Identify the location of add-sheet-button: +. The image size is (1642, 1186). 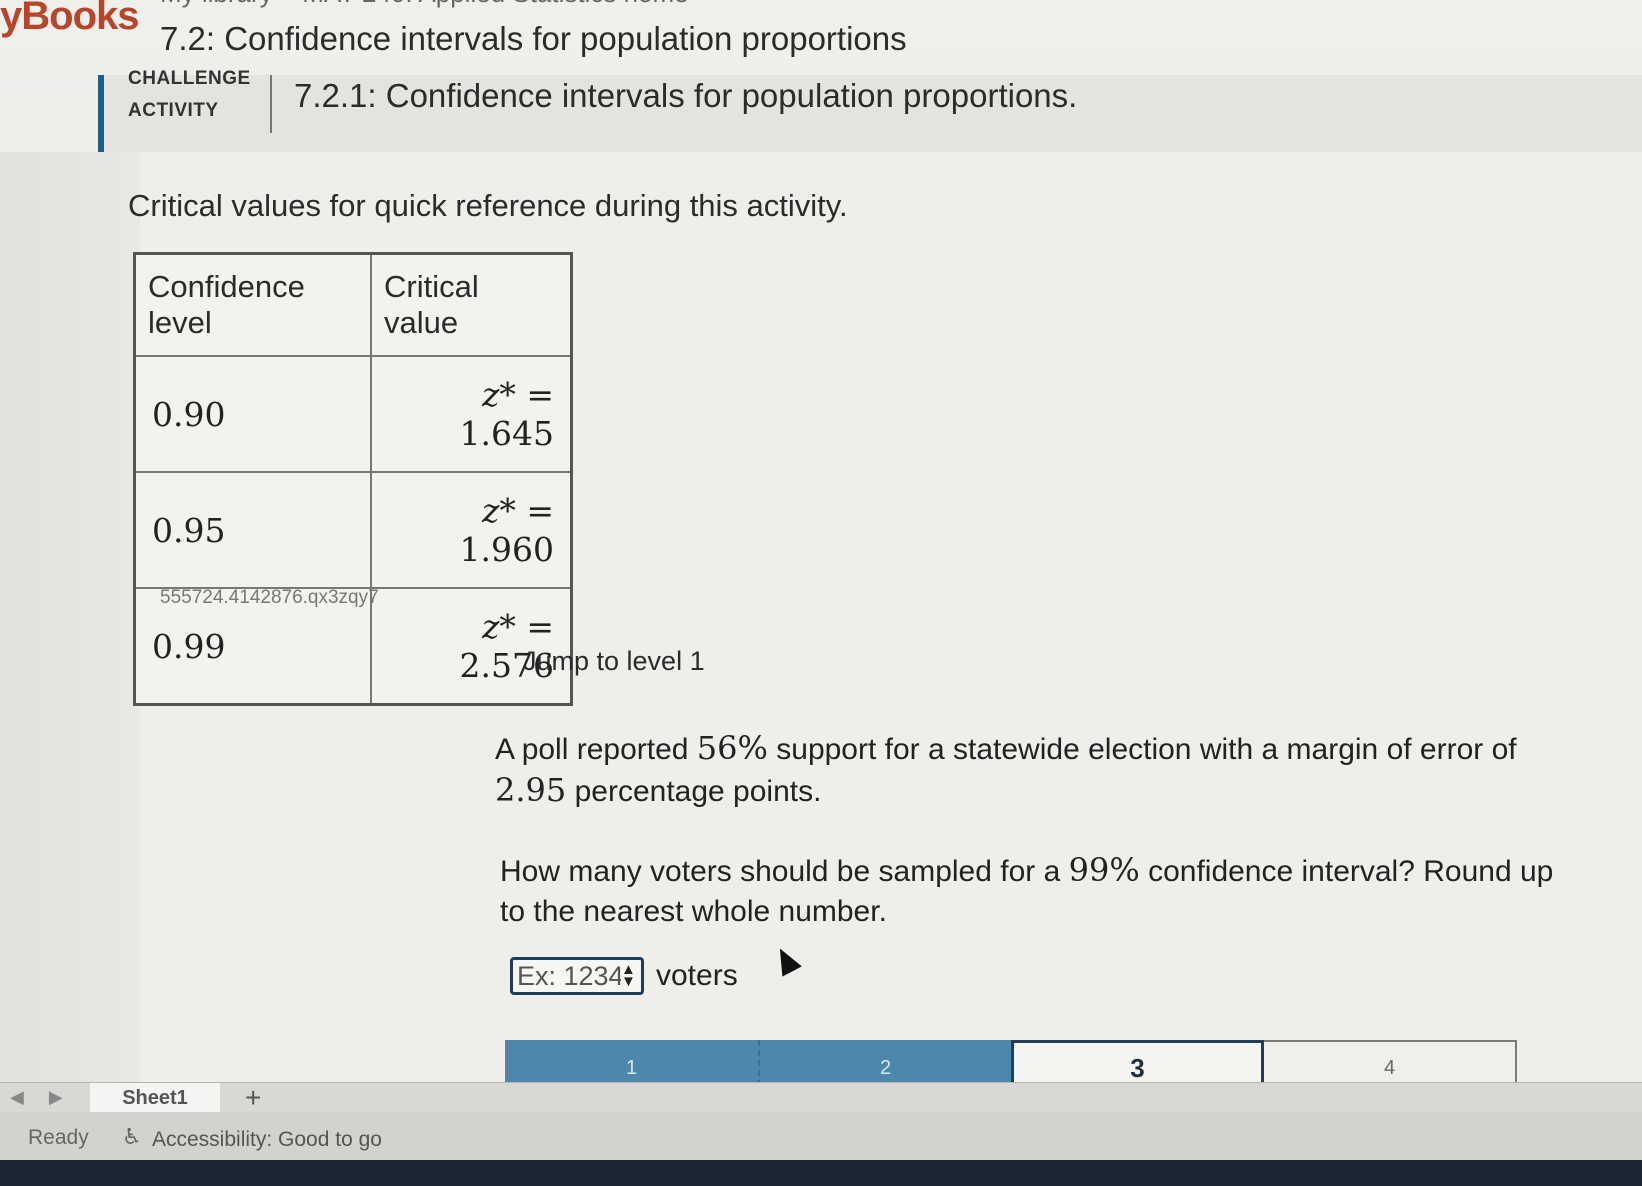
(253, 1098).